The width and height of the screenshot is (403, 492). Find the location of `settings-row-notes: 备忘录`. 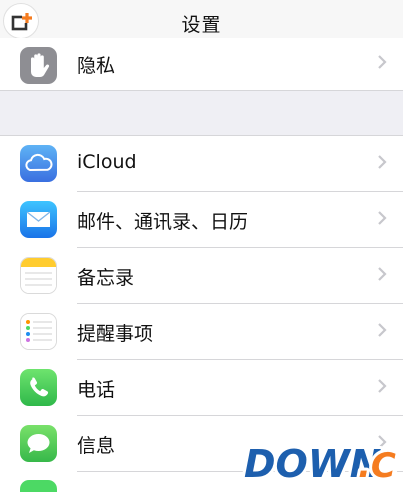

settings-row-notes: 备忘录 is located at coordinates (201, 276).